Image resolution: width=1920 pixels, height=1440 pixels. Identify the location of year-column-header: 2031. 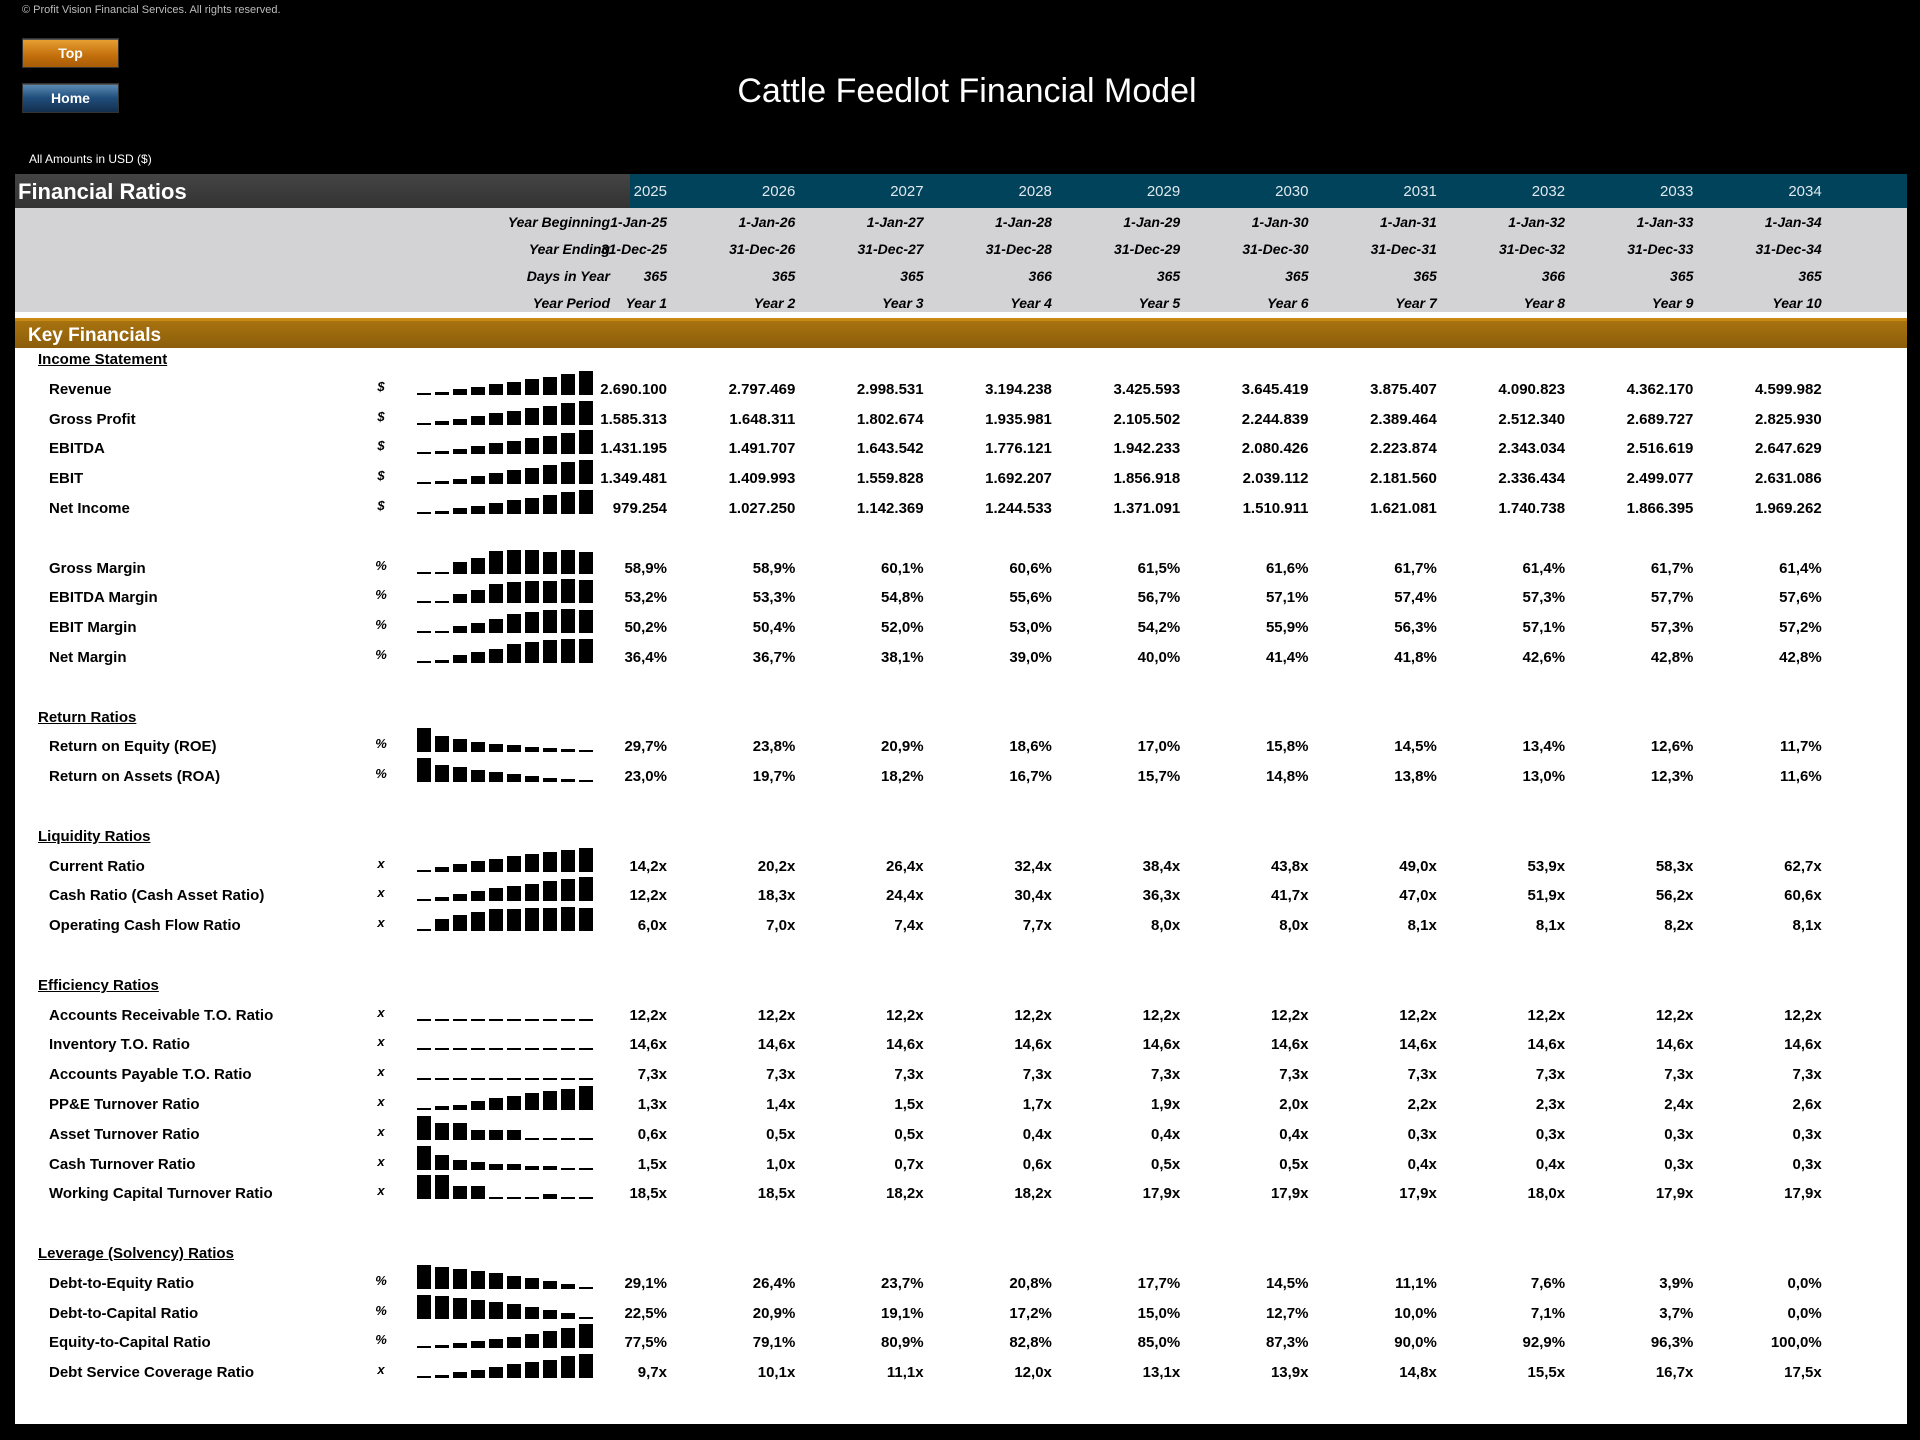
(1420, 191).